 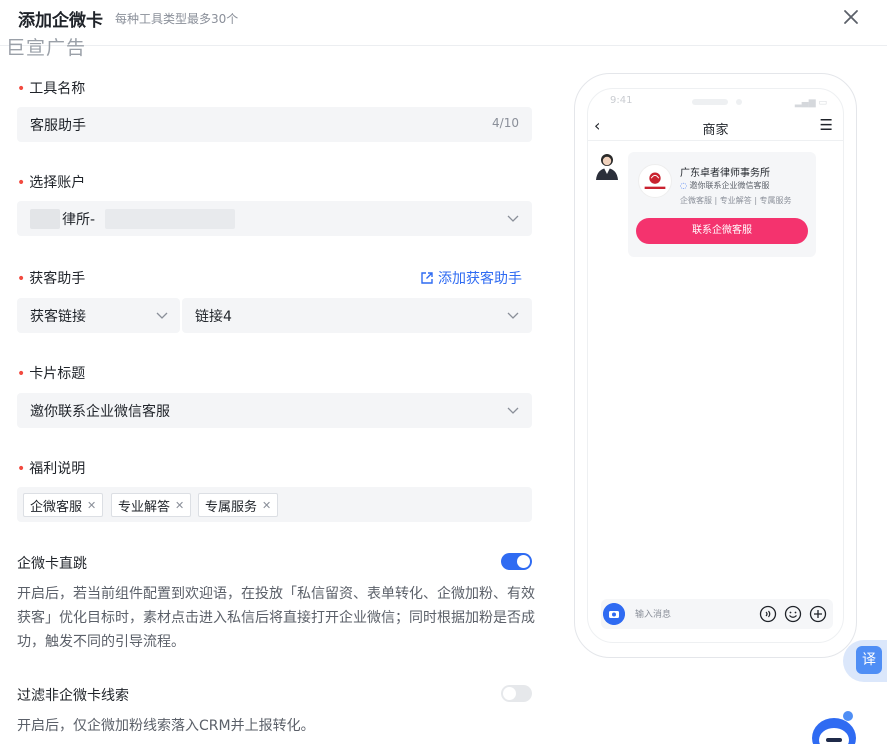 I want to click on close-icon, so click(x=851, y=17).